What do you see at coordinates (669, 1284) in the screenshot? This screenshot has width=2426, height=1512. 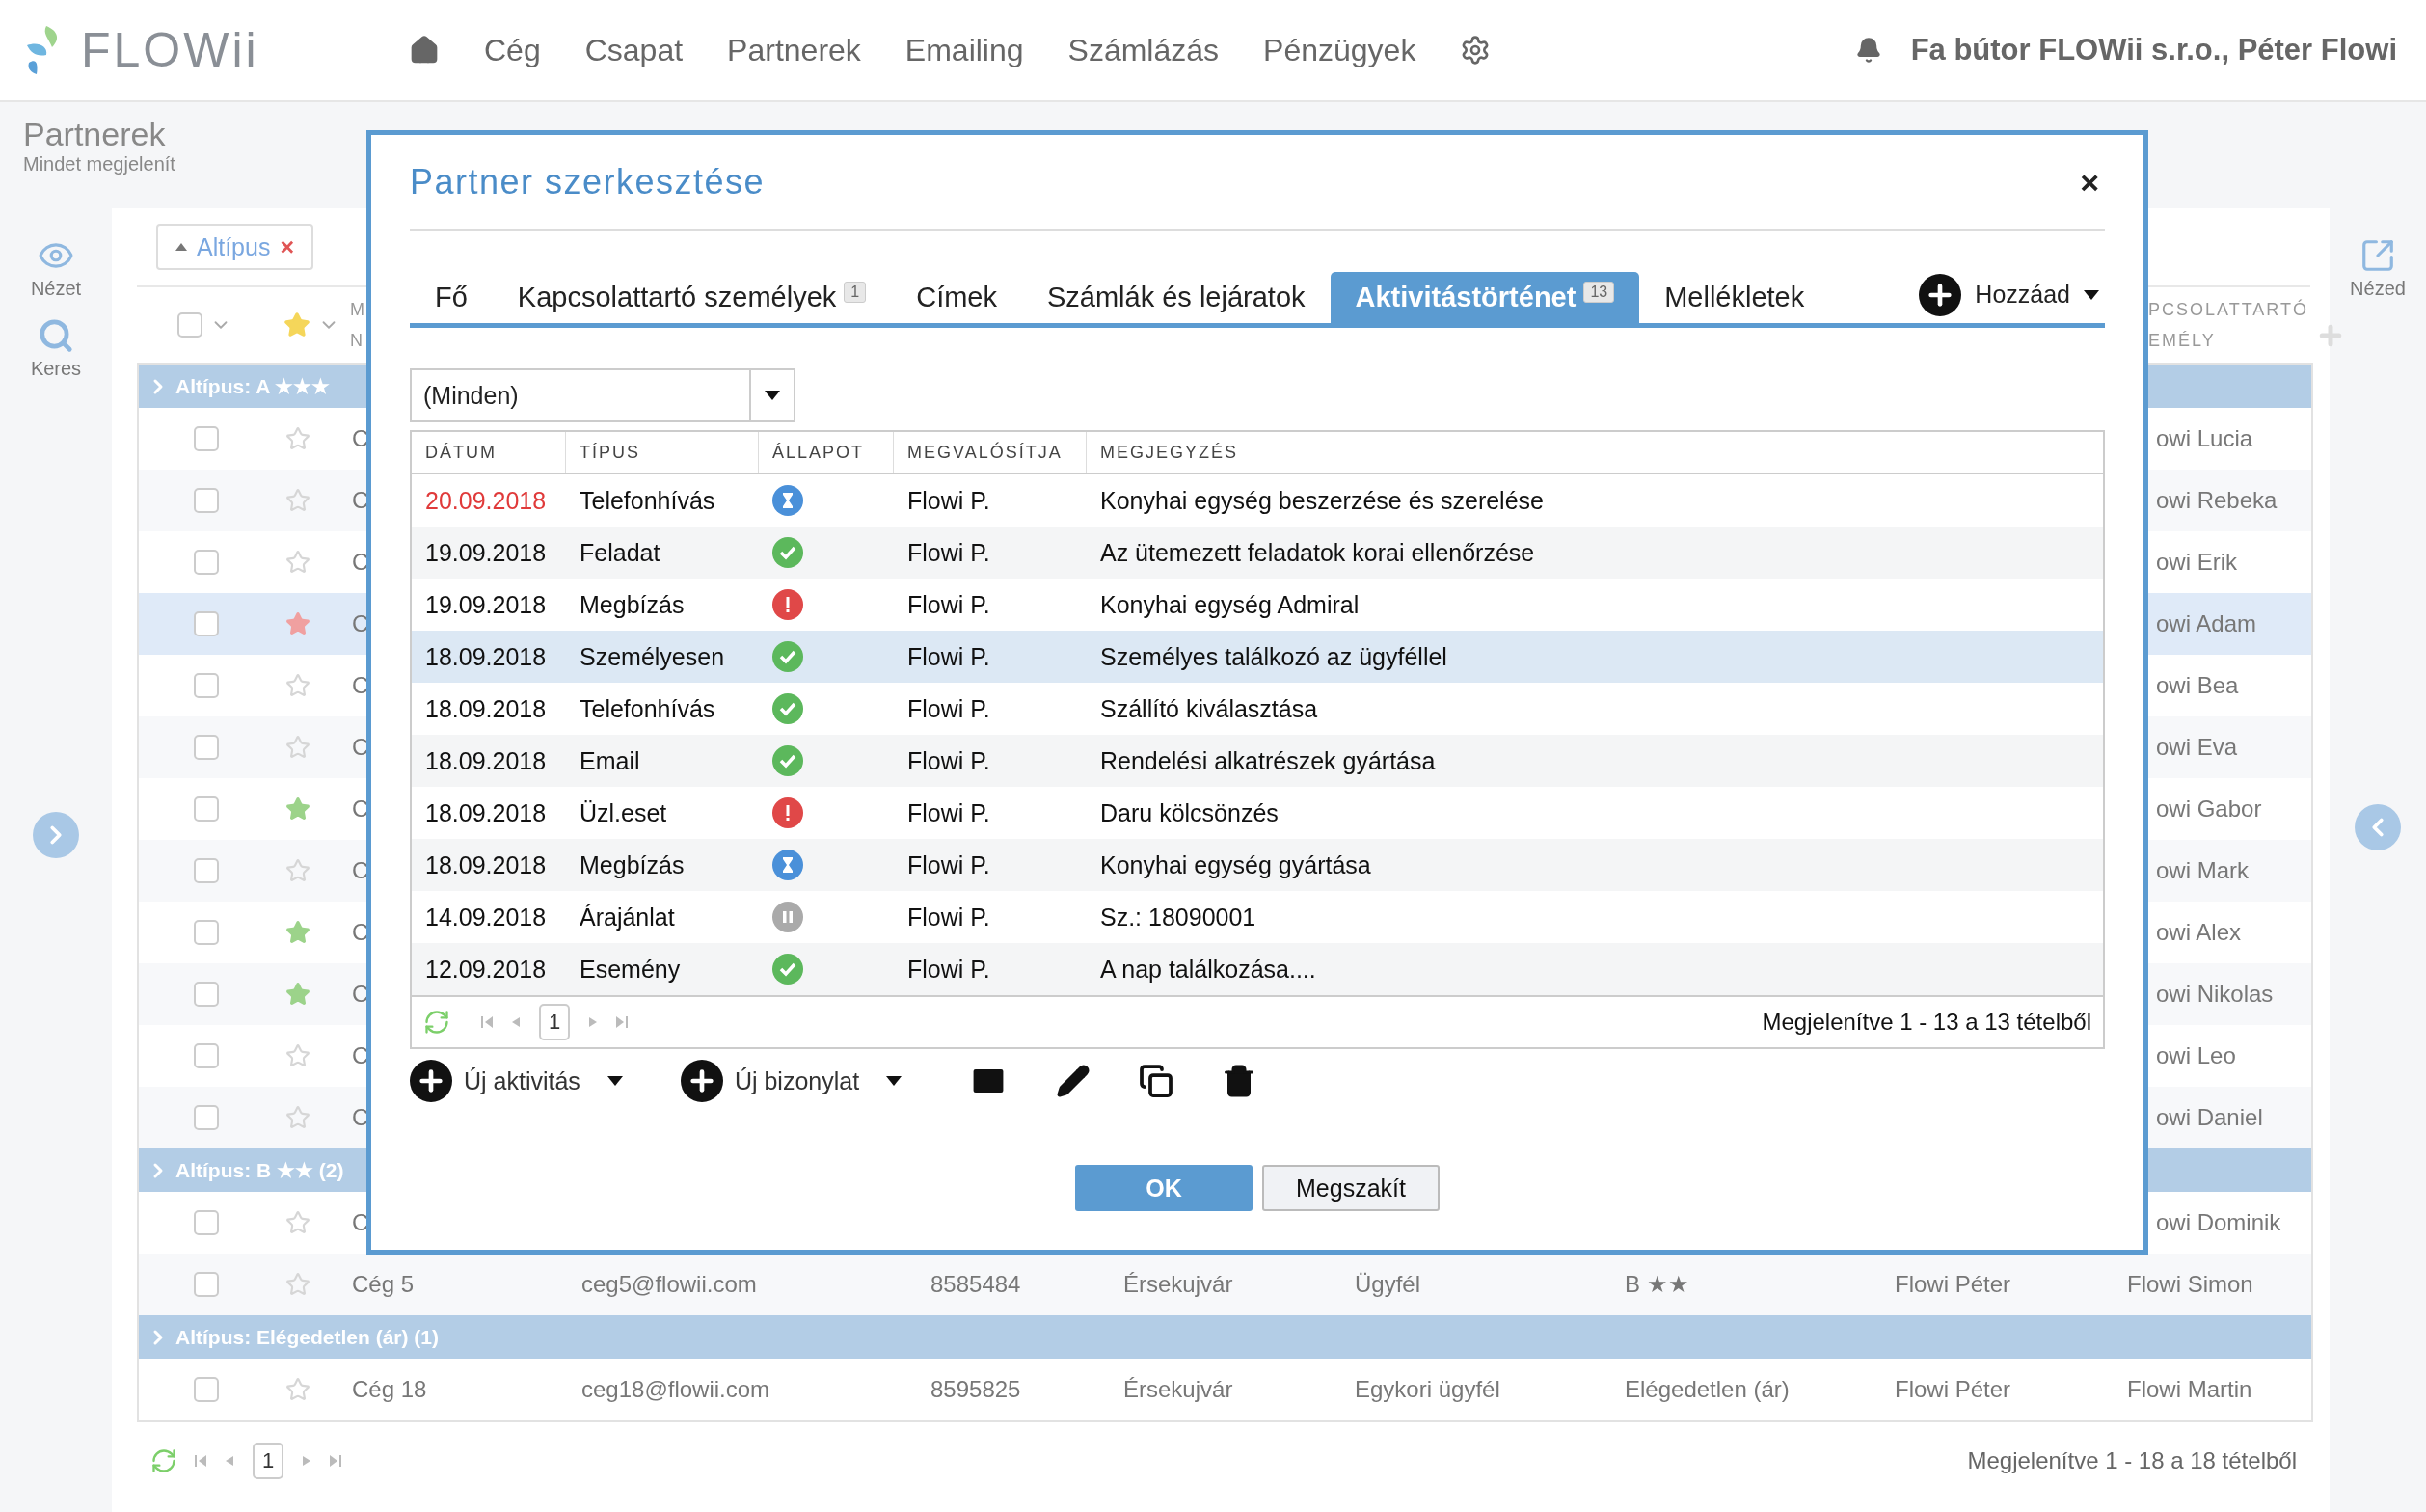 I see `table-cell: ceg5@flowii.com` at bounding box center [669, 1284].